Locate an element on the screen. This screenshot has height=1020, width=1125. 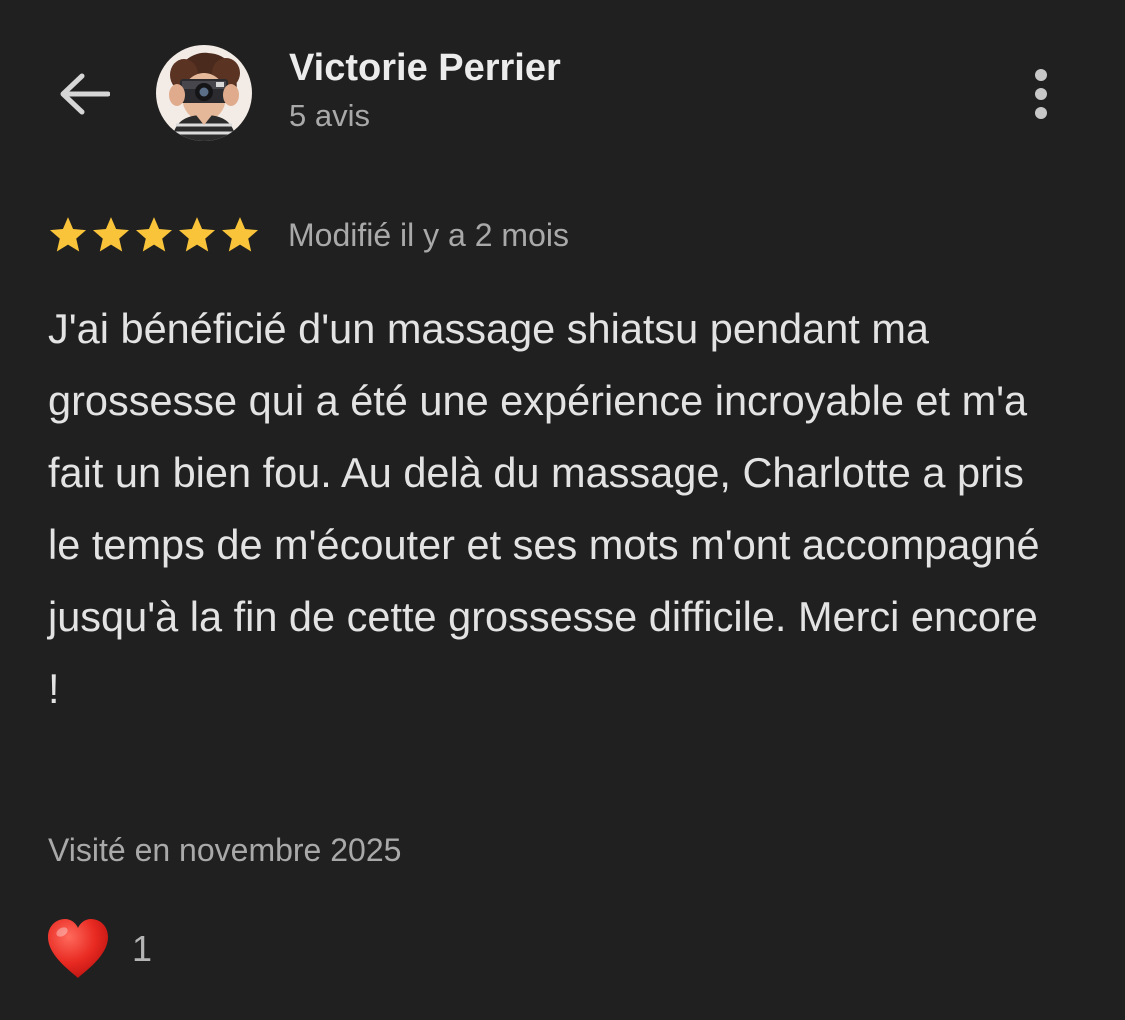
rating-row: Modifié il y a 2 mois is located at coordinates (308, 235).